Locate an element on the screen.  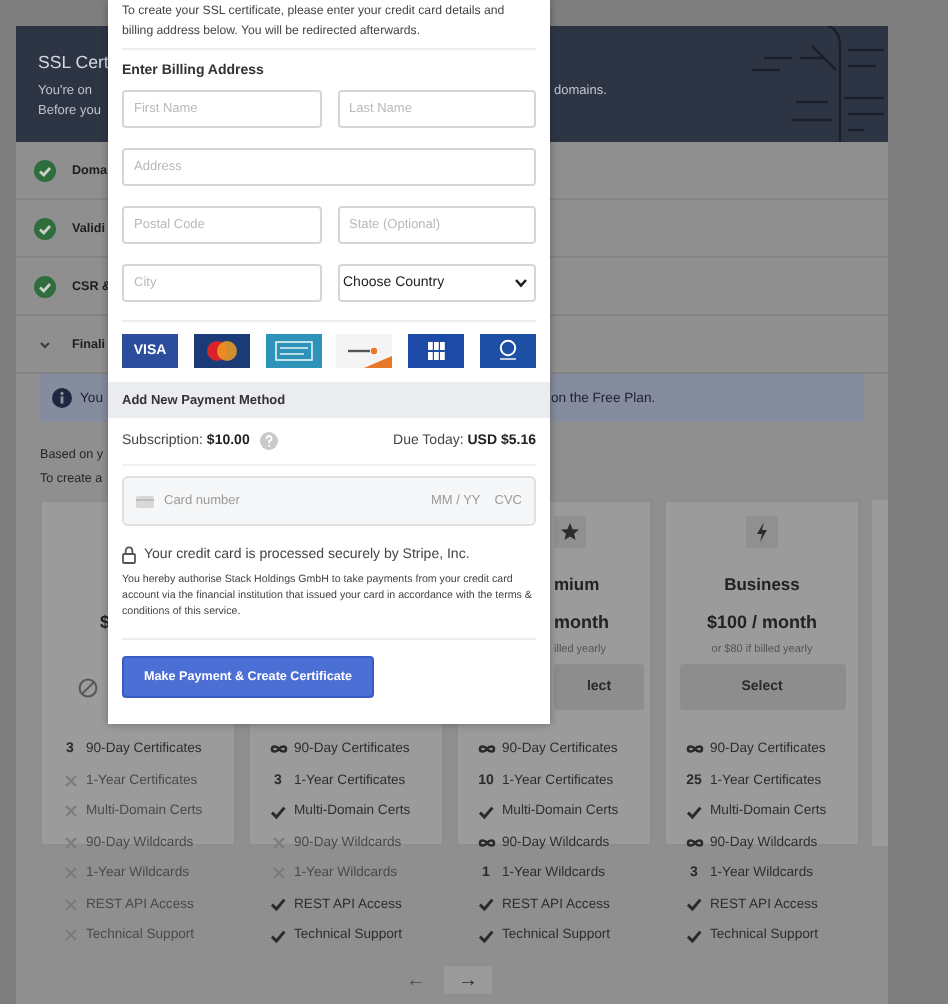
plan-price: month is located at coordinates (581, 622).